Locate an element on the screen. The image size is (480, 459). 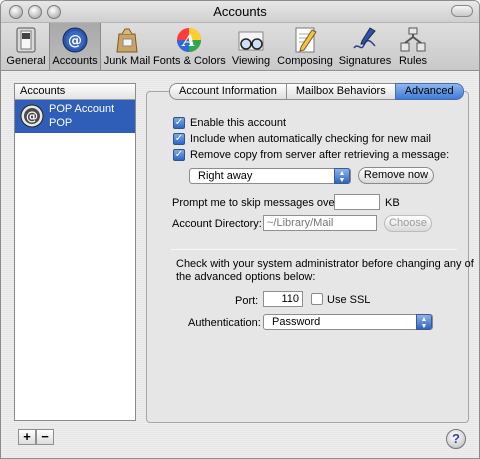
account-name: POP Account is located at coordinates (82, 109).